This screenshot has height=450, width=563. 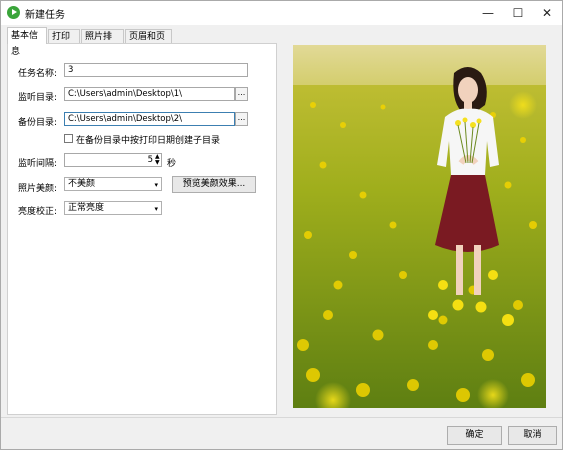 What do you see at coordinates (474, 435) in the screenshot?
I see `ok-button: 确定` at bounding box center [474, 435].